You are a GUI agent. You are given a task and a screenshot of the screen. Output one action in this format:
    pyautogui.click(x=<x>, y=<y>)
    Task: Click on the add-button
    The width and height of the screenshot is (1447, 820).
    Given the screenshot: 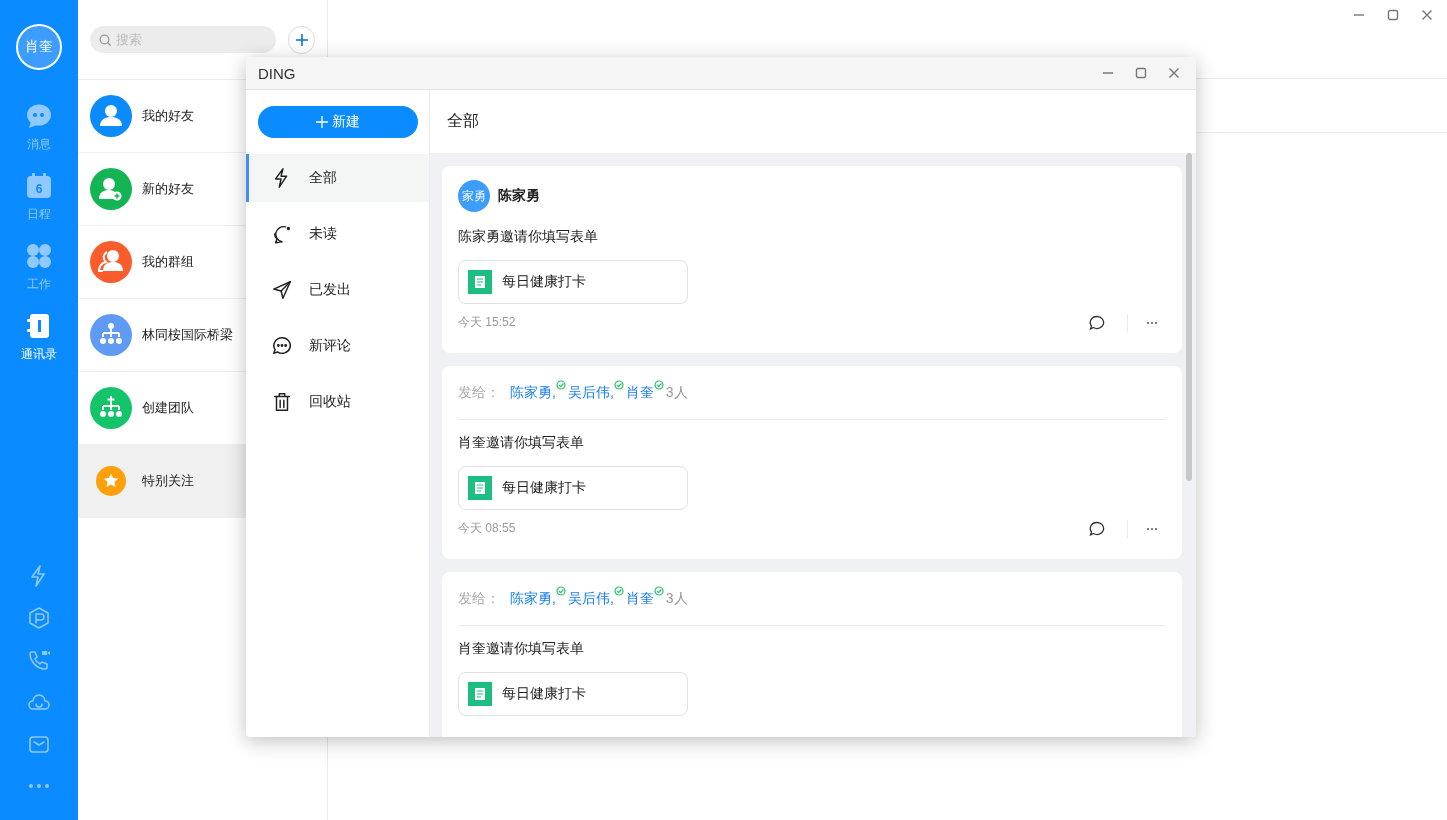 What is the action you would take?
    pyautogui.click(x=301, y=39)
    